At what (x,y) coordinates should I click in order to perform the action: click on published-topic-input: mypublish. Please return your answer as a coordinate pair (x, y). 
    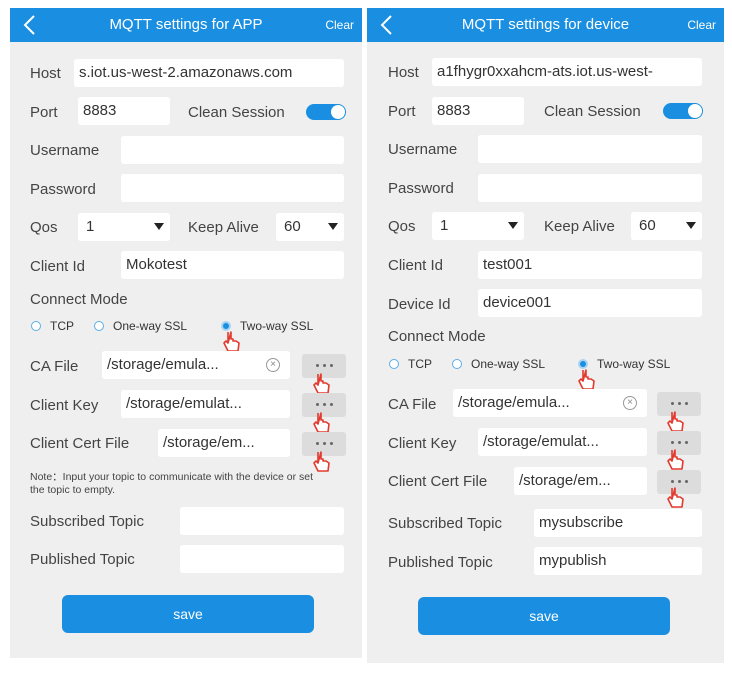
    Looking at the image, I should click on (618, 561).